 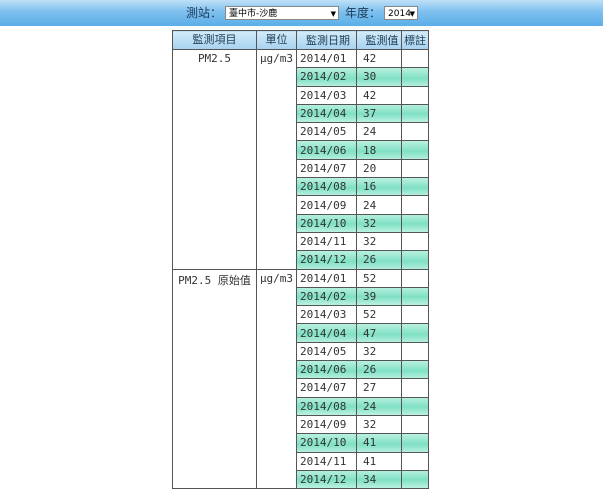 I want to click on table-header-row: 監測項目 單位 監測日期 監測值 標註, so click(x=300, y=40).